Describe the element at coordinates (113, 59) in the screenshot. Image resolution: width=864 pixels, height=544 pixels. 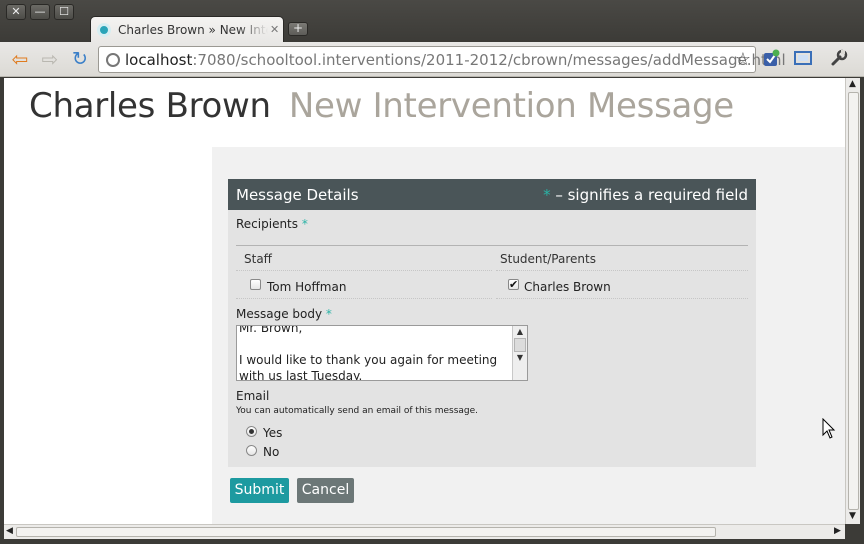
I see `page-info-icon` at that location.